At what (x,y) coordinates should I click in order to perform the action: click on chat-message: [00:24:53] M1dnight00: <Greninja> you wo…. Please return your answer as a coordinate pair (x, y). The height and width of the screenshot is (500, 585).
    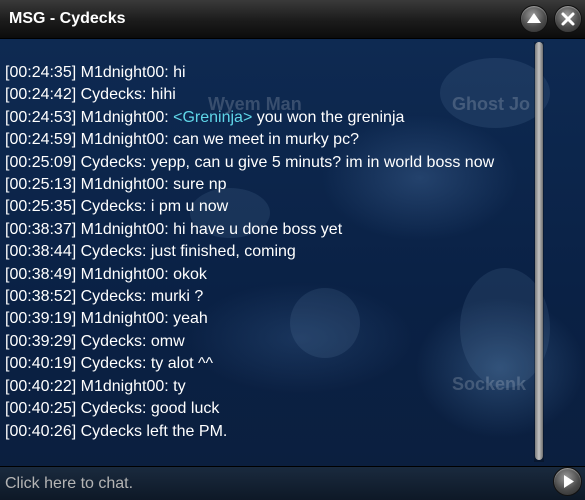
    Looking at the image, I should click on (268, 118).